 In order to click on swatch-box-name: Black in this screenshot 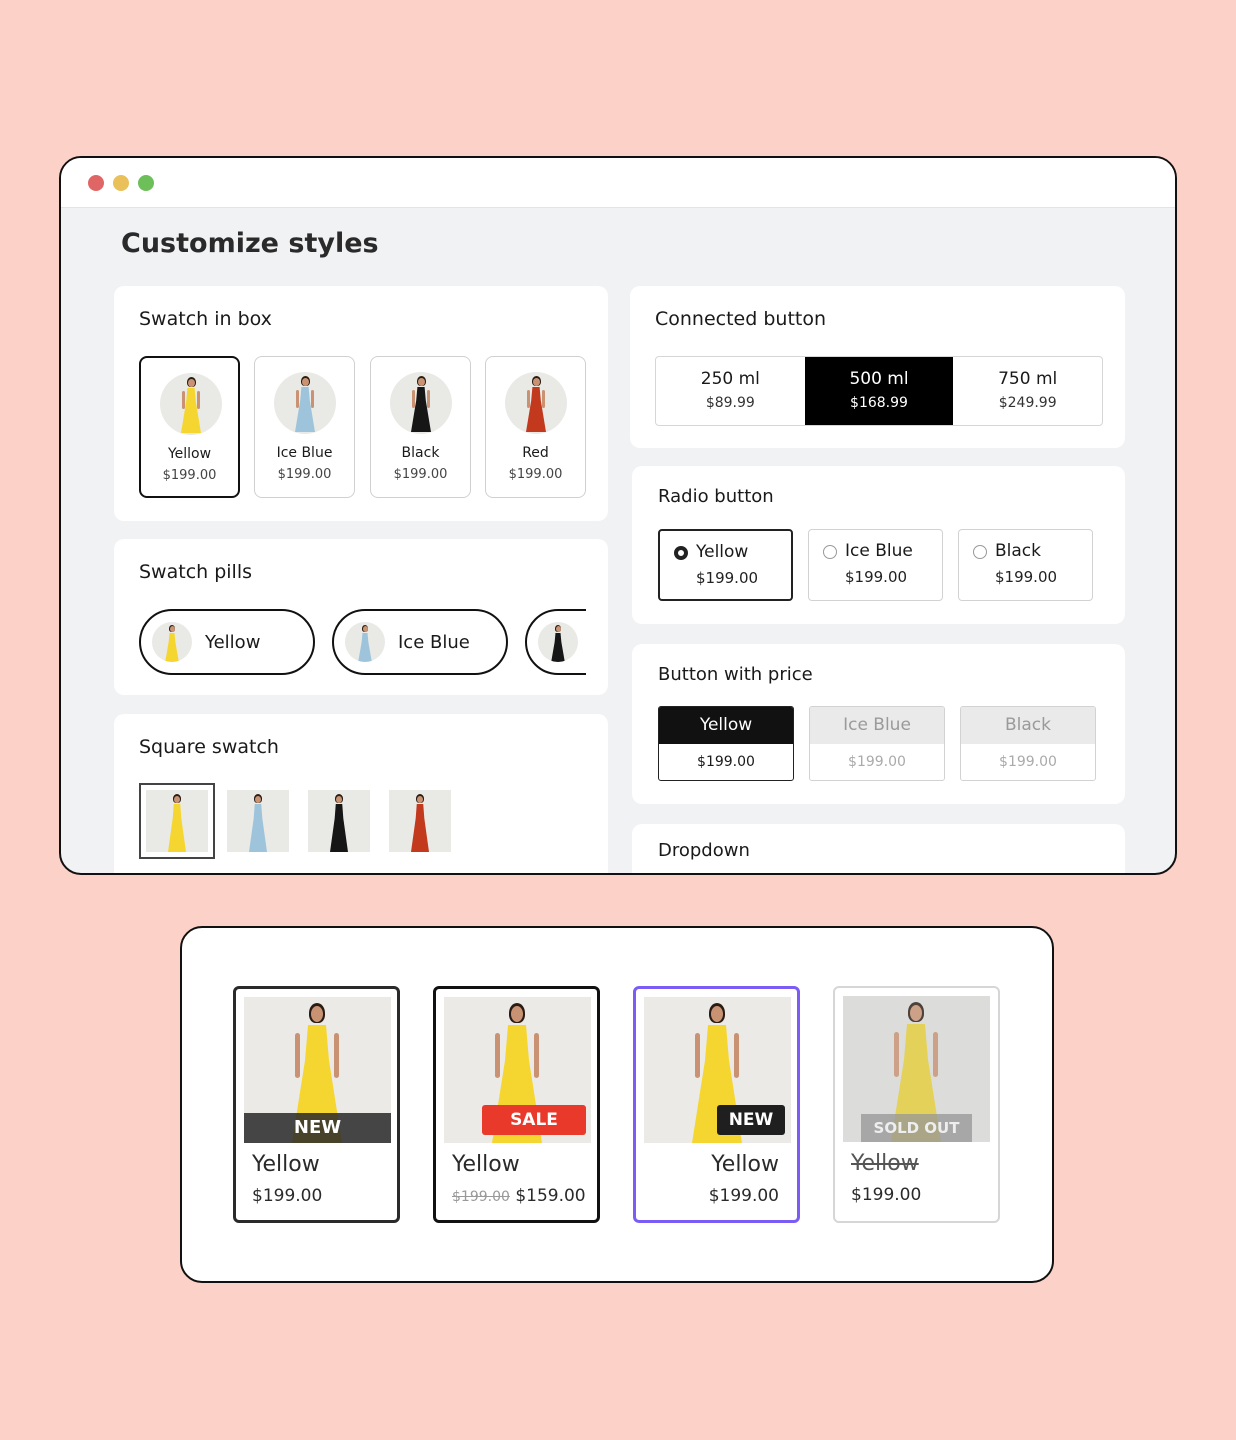, I will do `click(420, 453)`.